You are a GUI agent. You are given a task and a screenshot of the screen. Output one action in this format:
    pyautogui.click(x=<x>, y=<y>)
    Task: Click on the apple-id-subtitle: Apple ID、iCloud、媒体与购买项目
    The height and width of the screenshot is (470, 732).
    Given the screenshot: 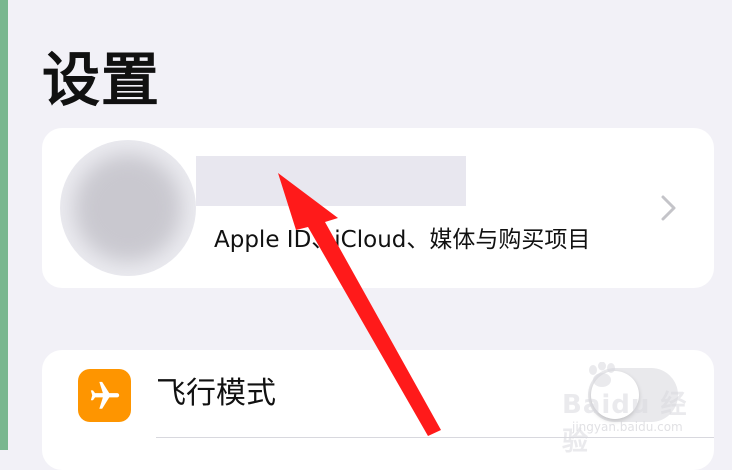 What is the action you would take?
    pyautogui.click(x=402, y=240)
    